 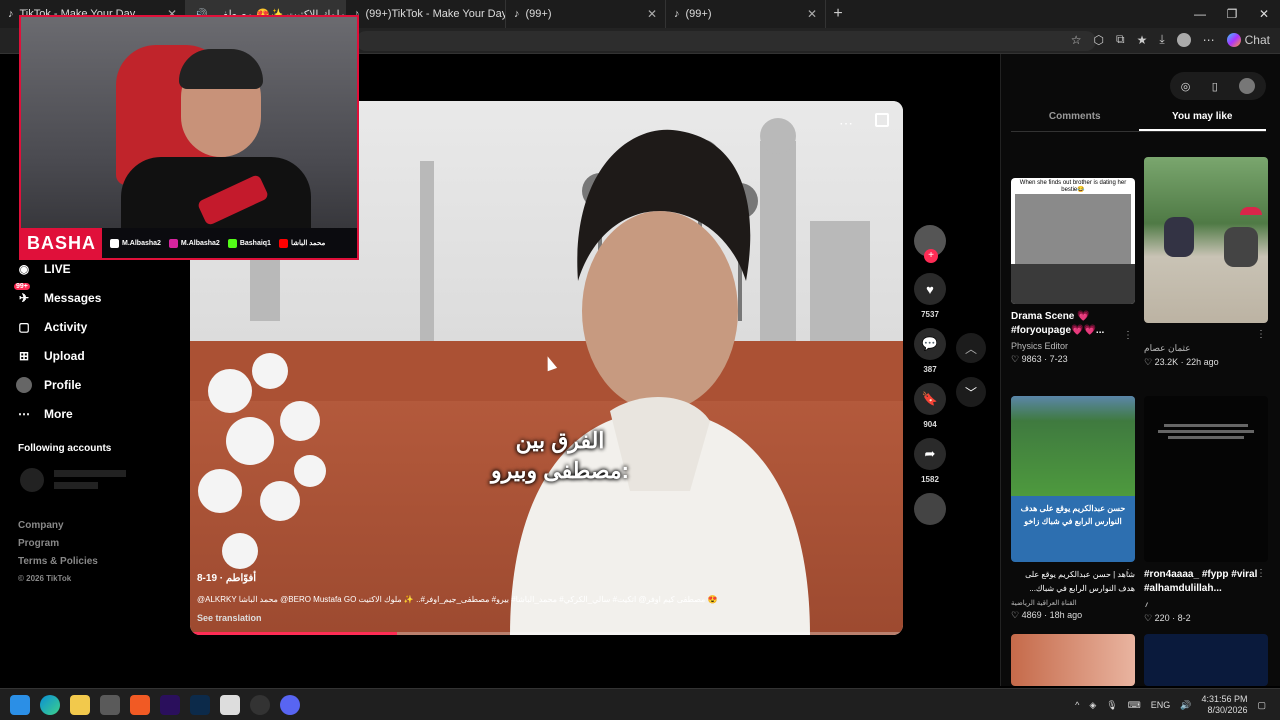 I want to click on card-author: Physics Editor, so click(x=1073, y=346).